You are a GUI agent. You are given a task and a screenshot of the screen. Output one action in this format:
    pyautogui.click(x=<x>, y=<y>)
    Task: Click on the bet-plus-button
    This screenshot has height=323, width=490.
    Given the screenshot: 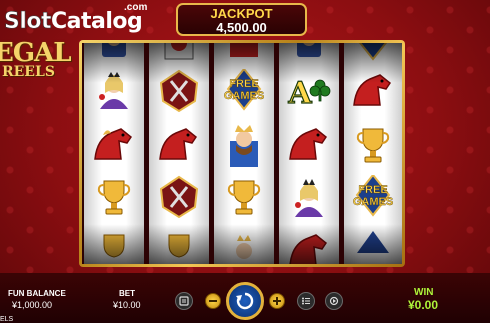 What is the action you would take?
    pyautogui.click(x=277, y=301)
    